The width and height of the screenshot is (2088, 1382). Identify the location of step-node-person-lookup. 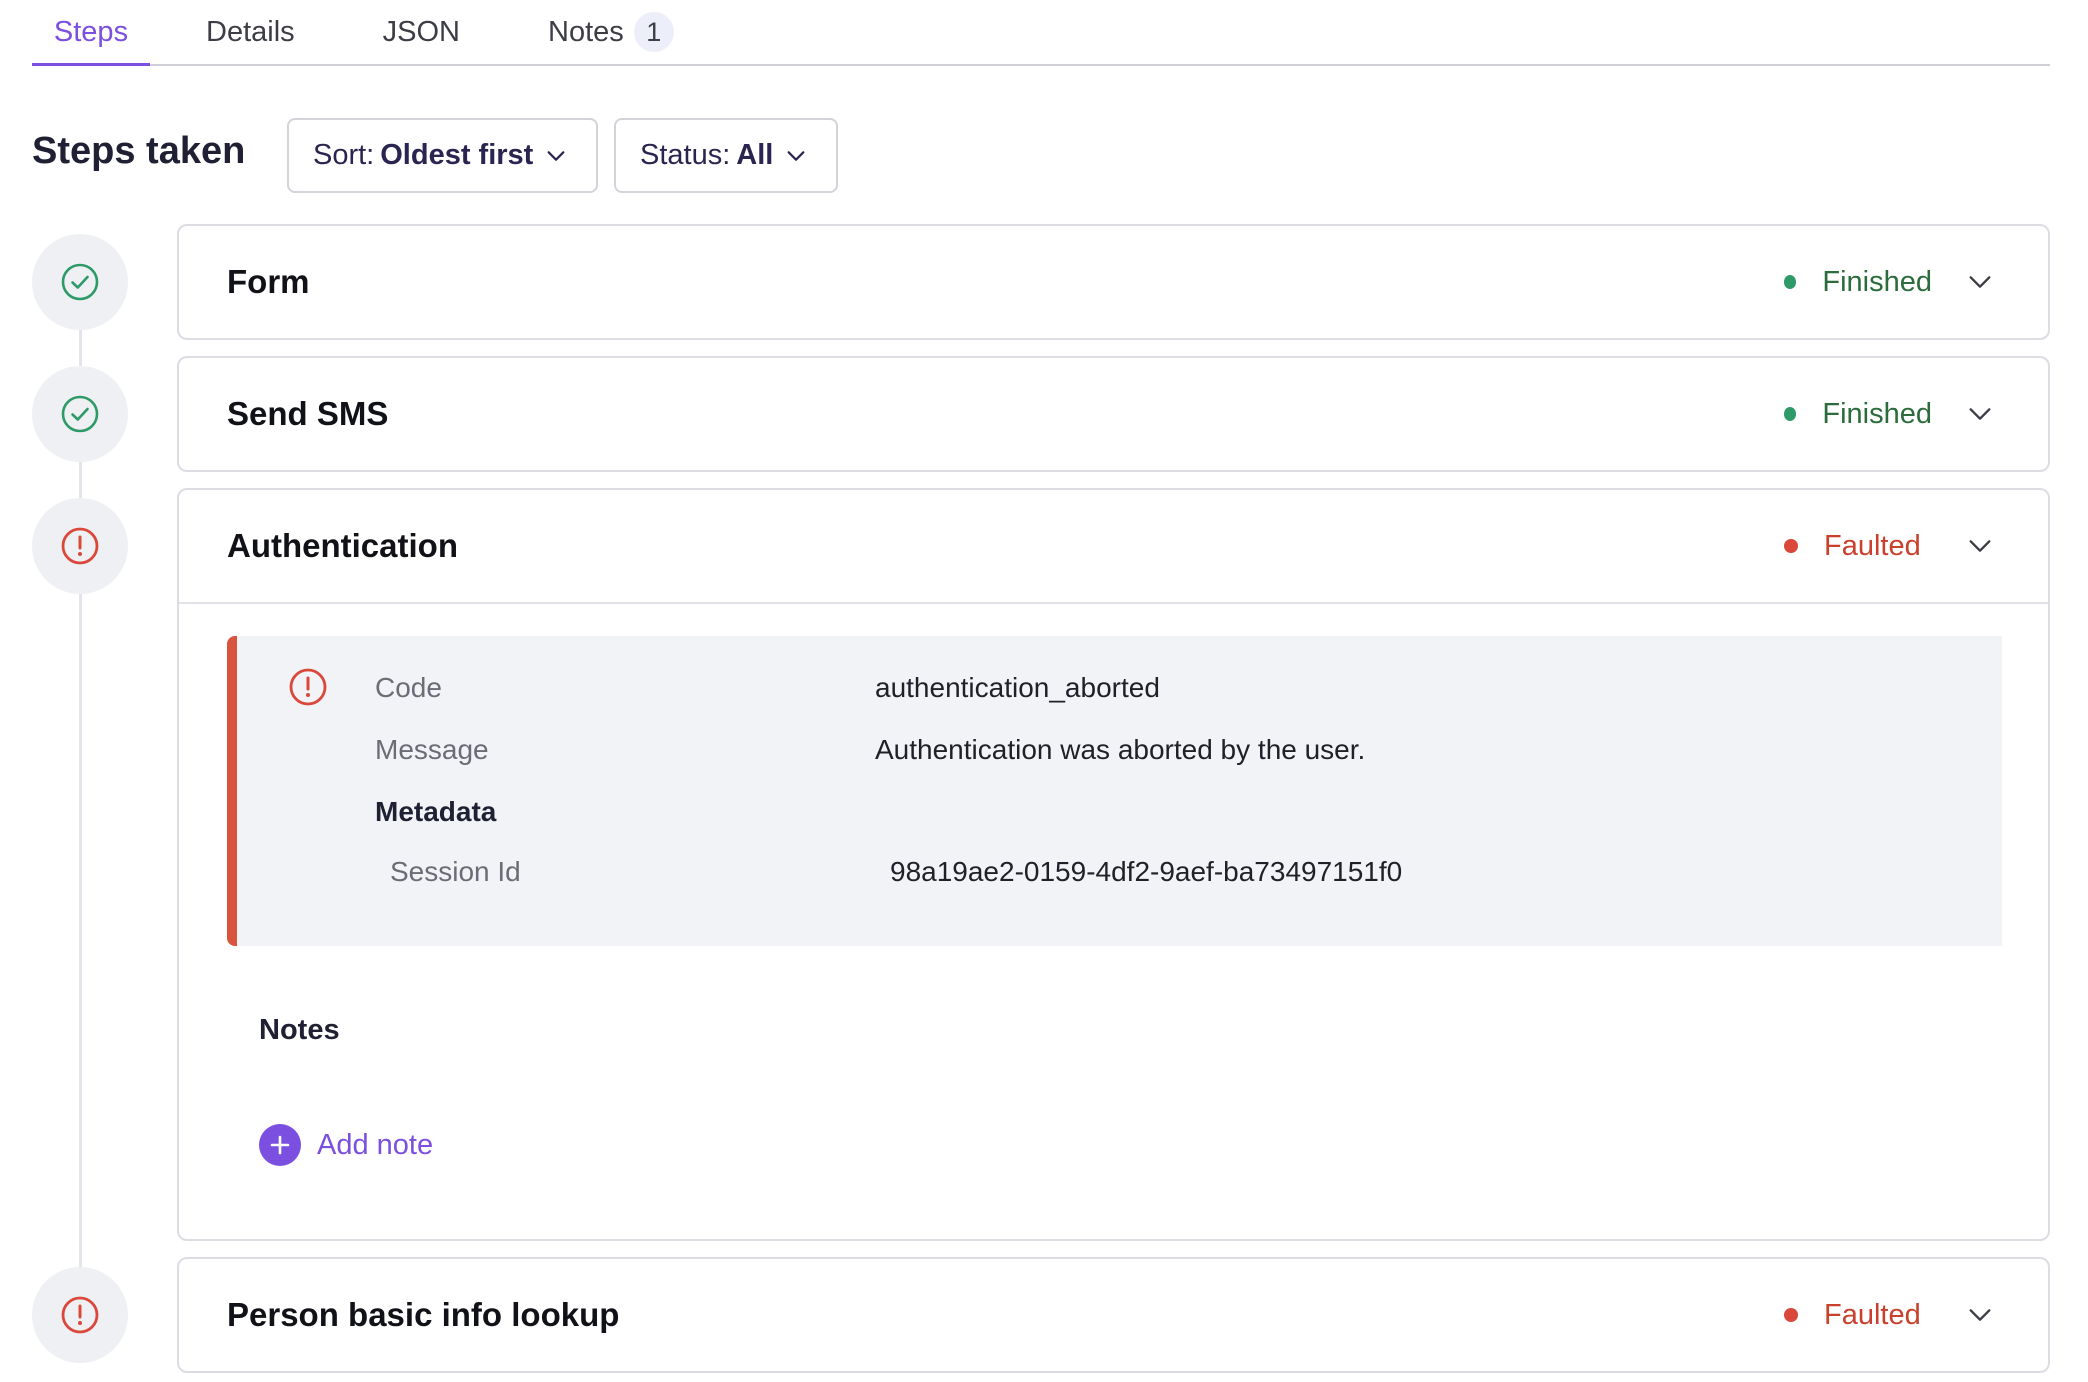
(80, 1315).